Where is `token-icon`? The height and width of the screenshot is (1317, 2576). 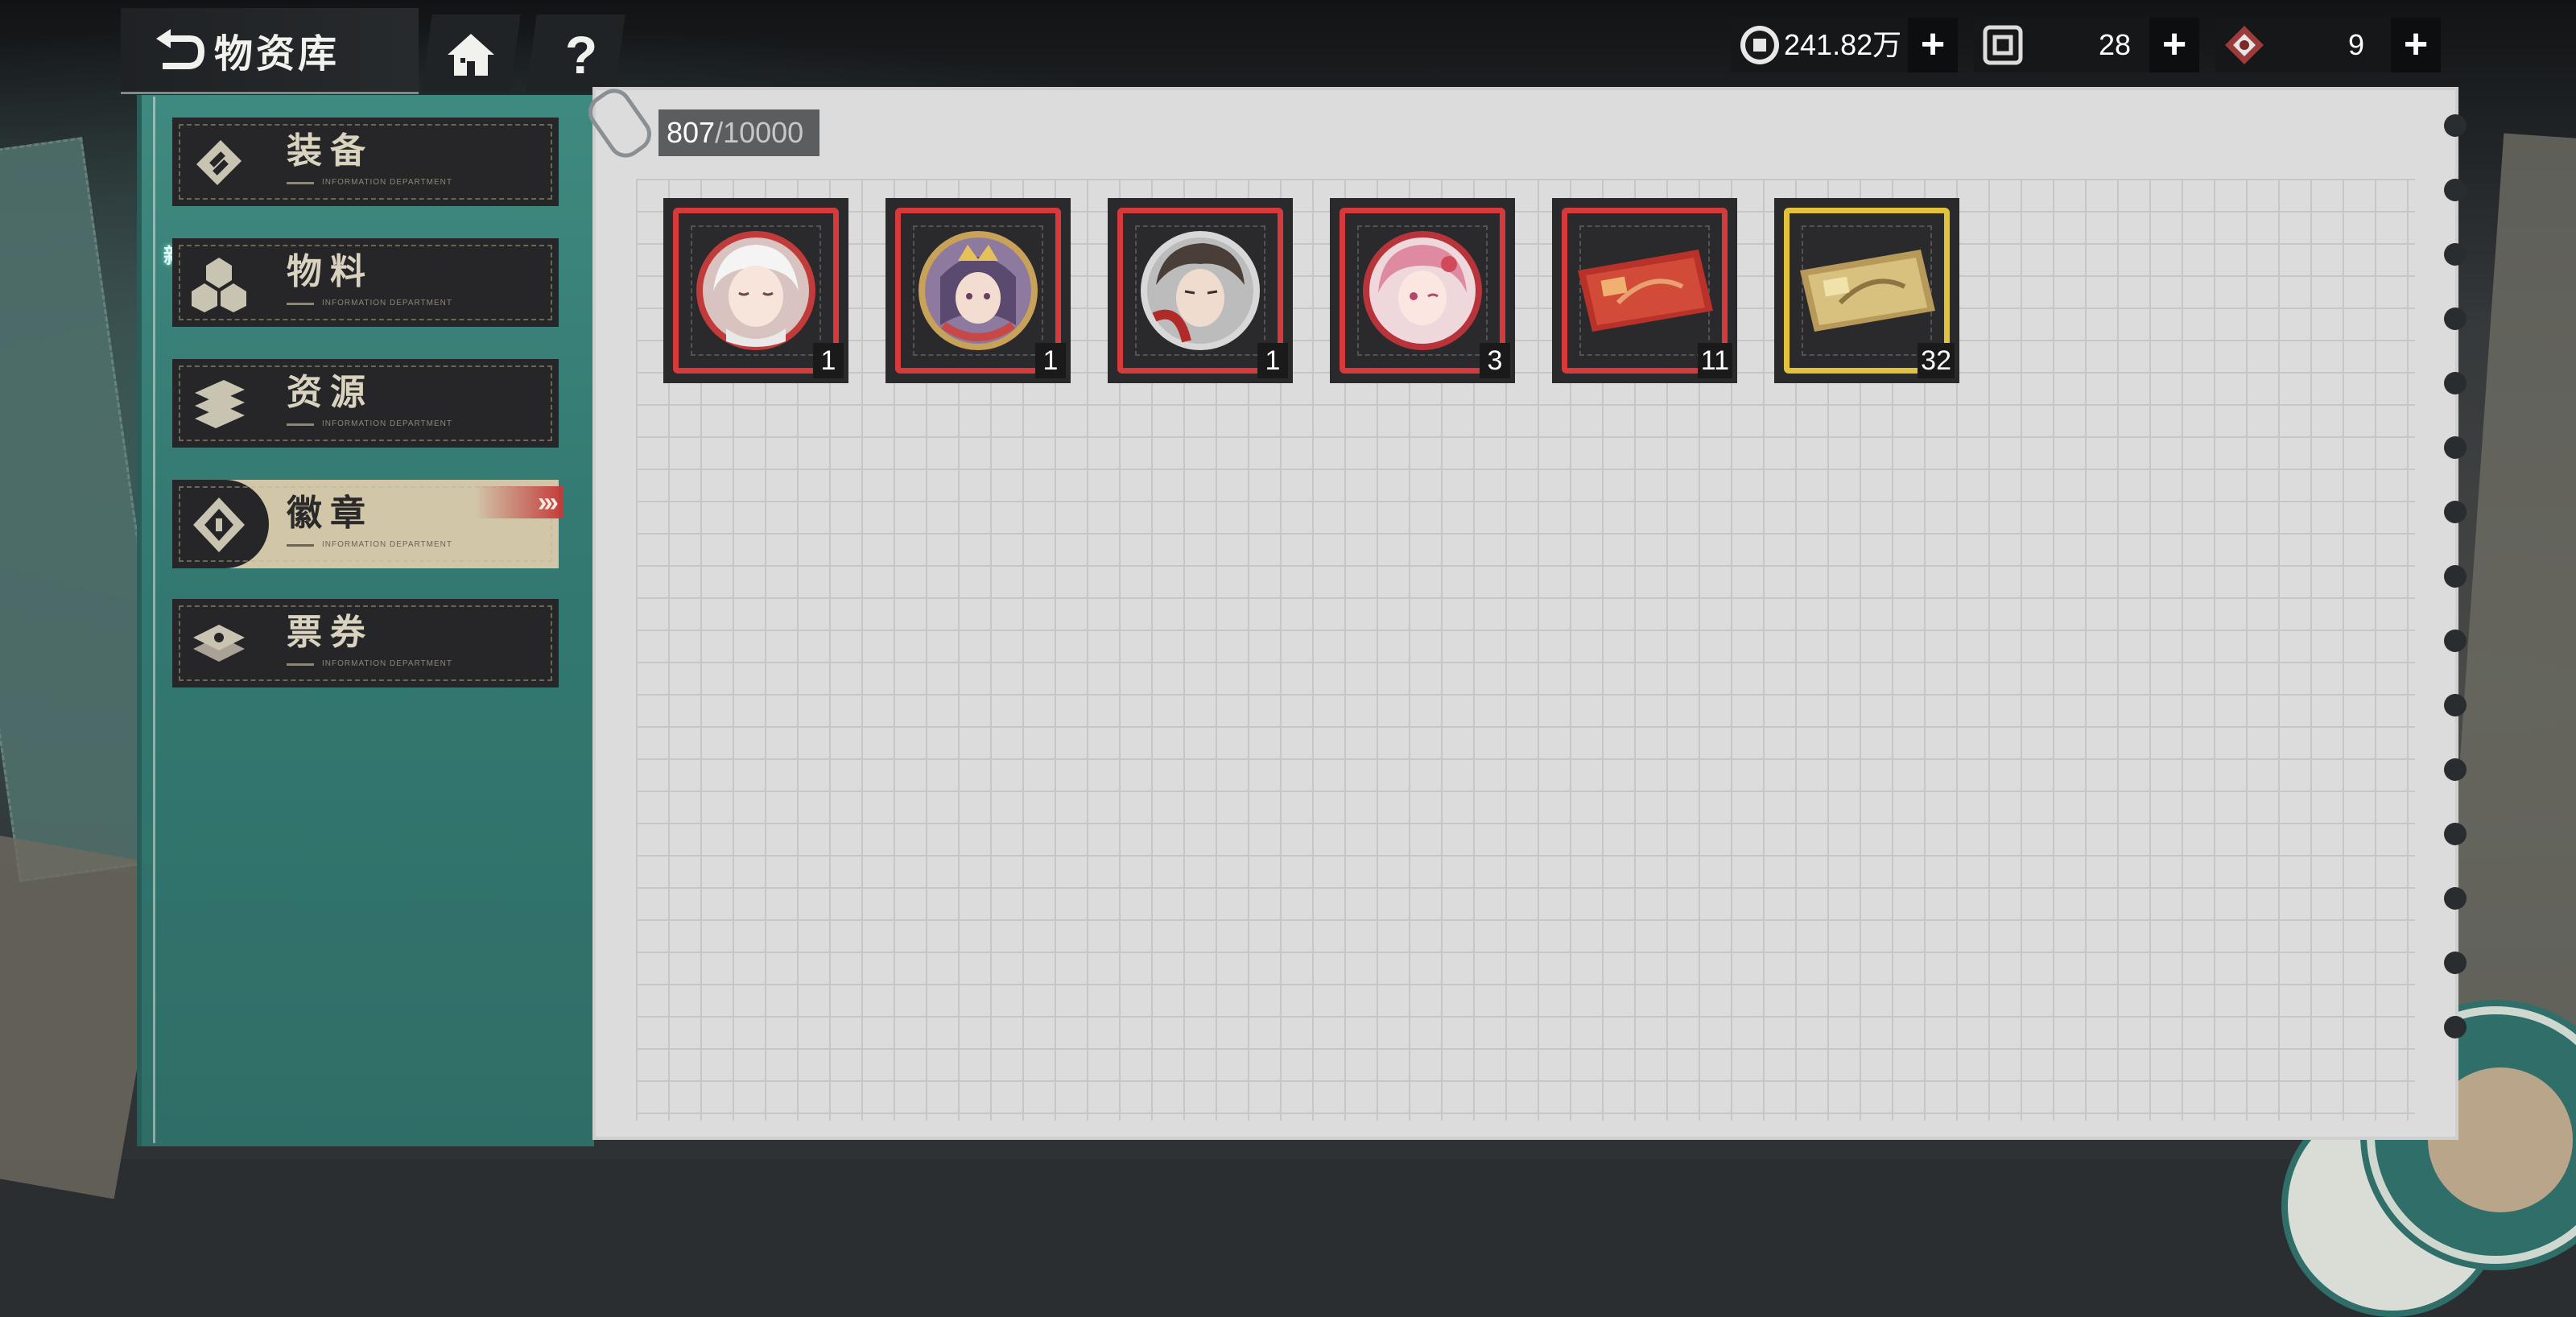
token-icon is located at coordinates (2003, 45).